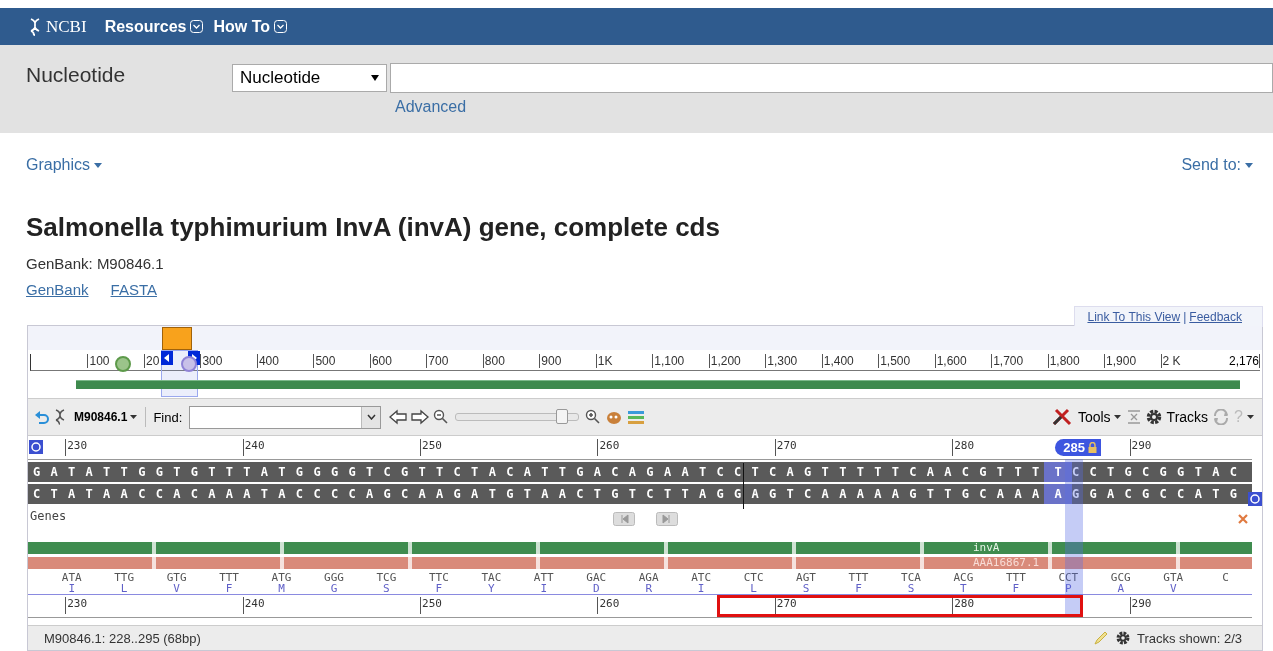 Image resolution: width=1273 pixels, height=651 pixels. What do you see at coordinates (667, 519) in the screenshot?
I see `next-icon` at bounding box center [667, 519].